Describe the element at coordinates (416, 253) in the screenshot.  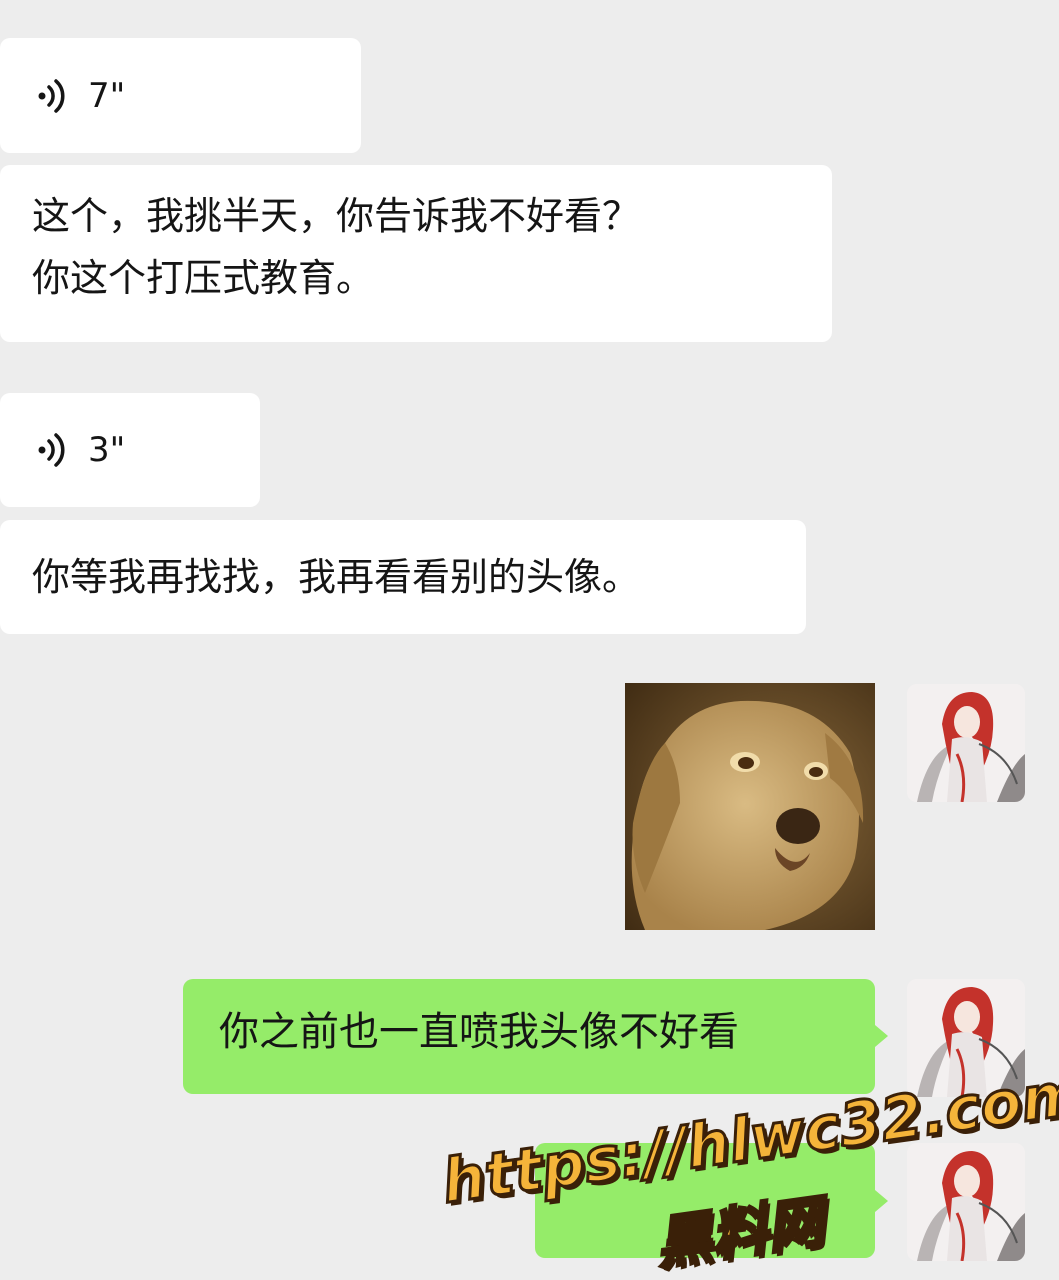
I see `text-message: 这个，我挑半天，你告诉我不好看？ 你这个打压式教育。` at that location.